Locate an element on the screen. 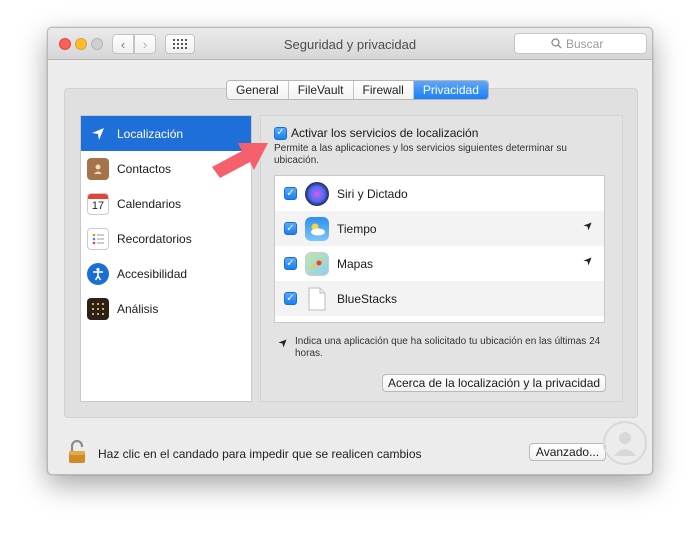  sidebar-item-accesibilidad: Accesibilidad is located at coordinates (166, 273).